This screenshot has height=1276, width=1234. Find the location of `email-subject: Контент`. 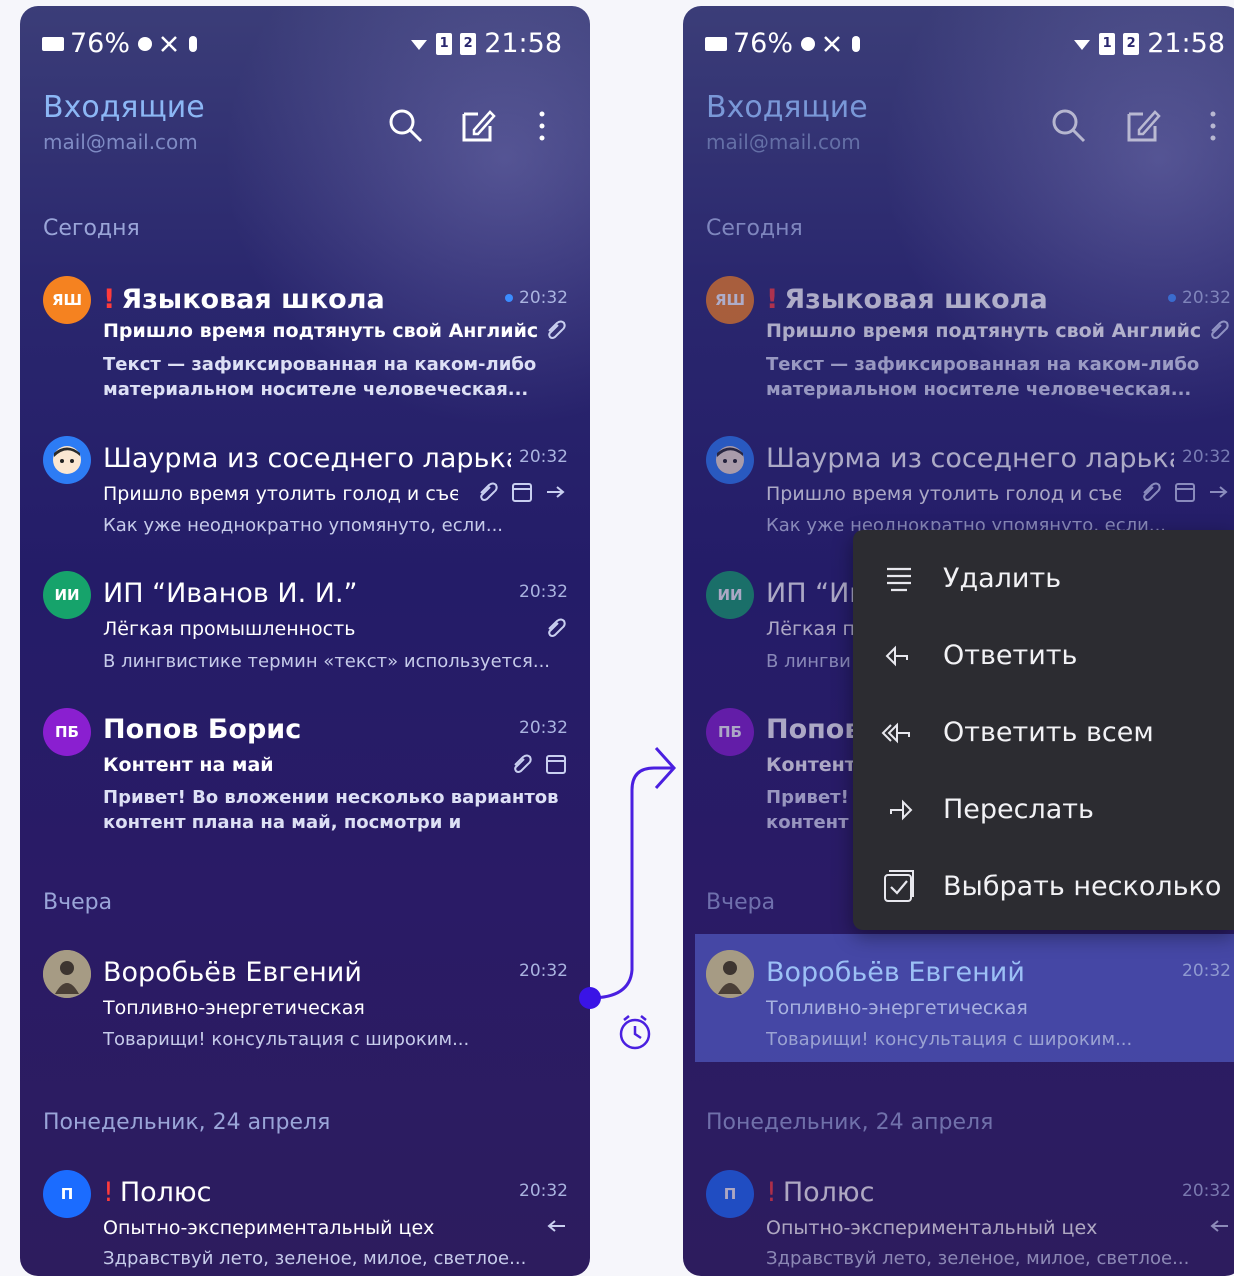

email-subject: Контент is located at coordinates (811, 765).